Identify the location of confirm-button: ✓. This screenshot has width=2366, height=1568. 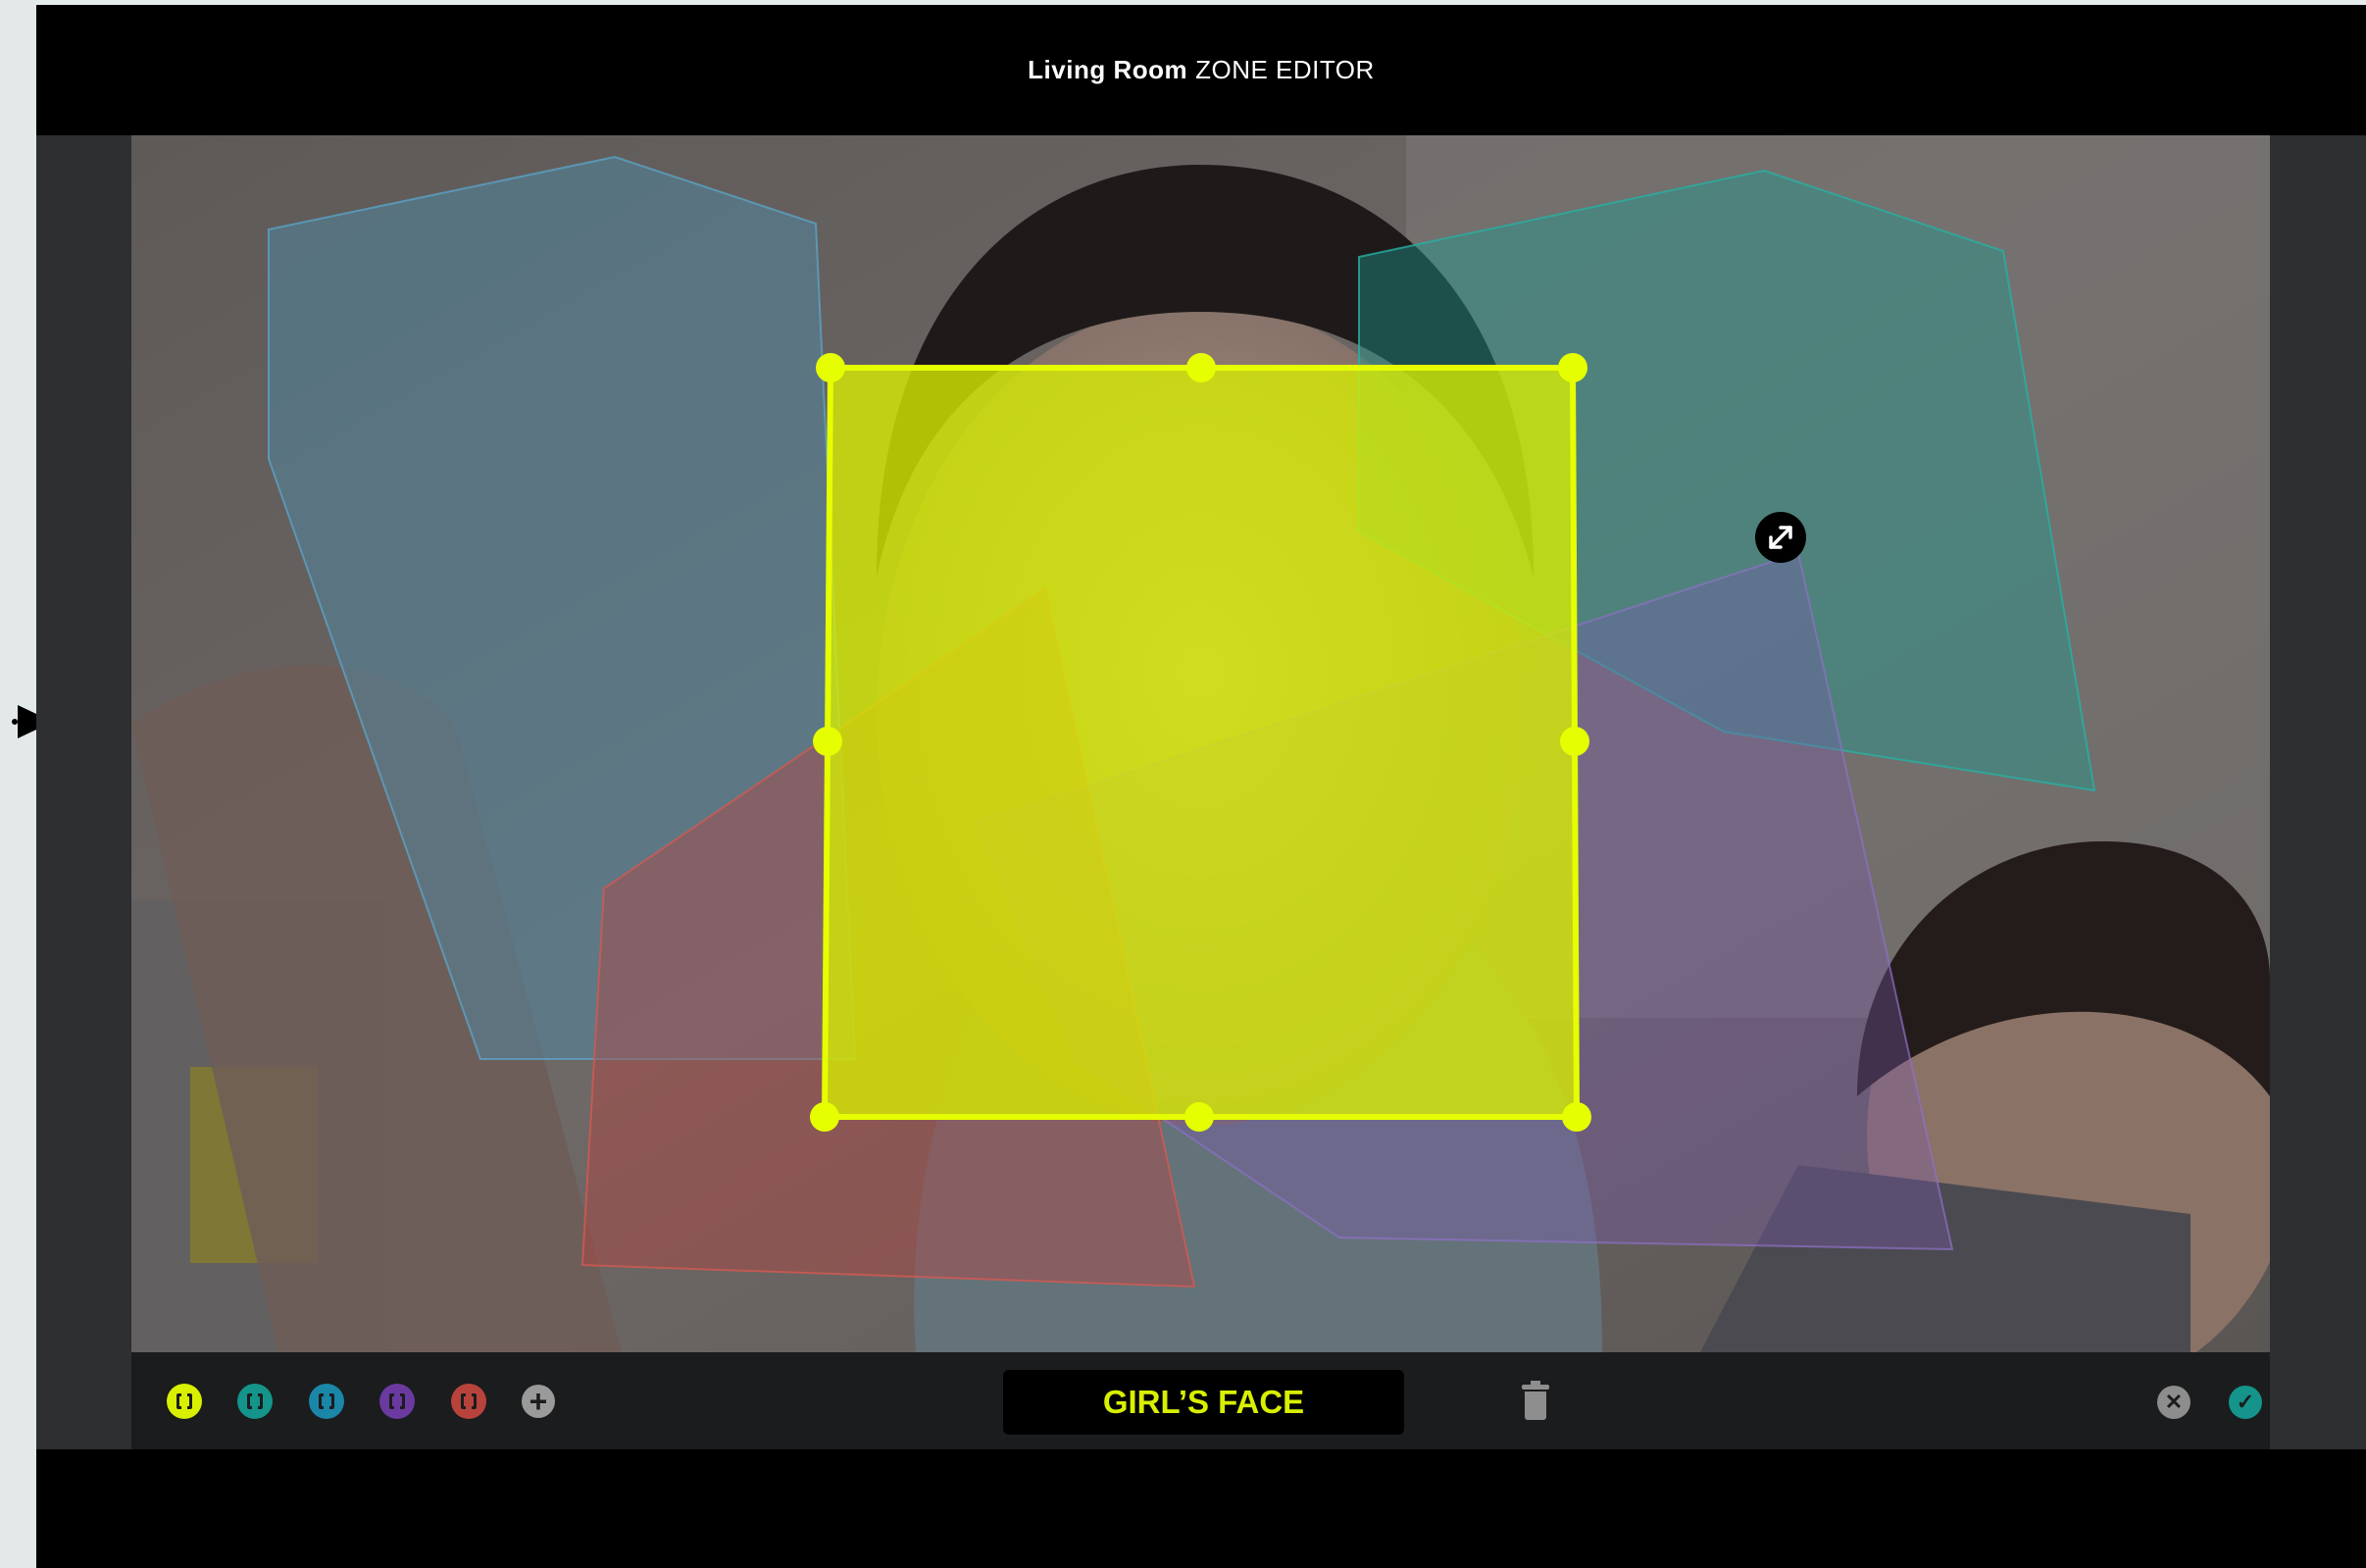
(2245, 1402).